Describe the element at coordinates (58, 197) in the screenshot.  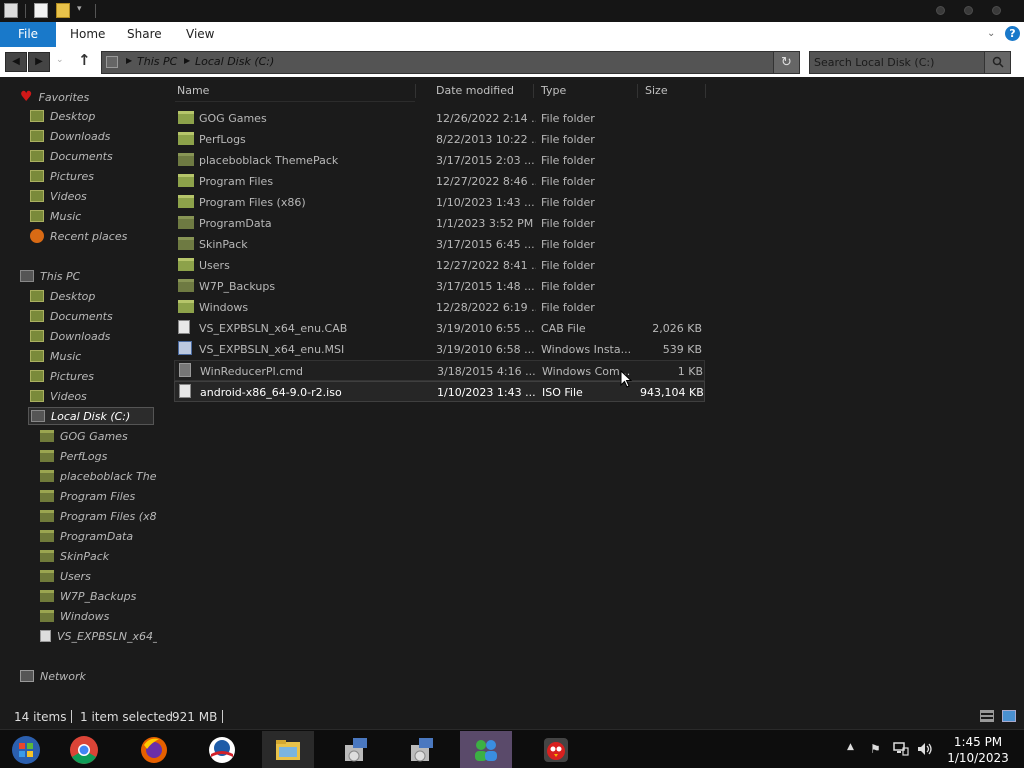
I see `sidebar-item-videos: Videos` at that location.